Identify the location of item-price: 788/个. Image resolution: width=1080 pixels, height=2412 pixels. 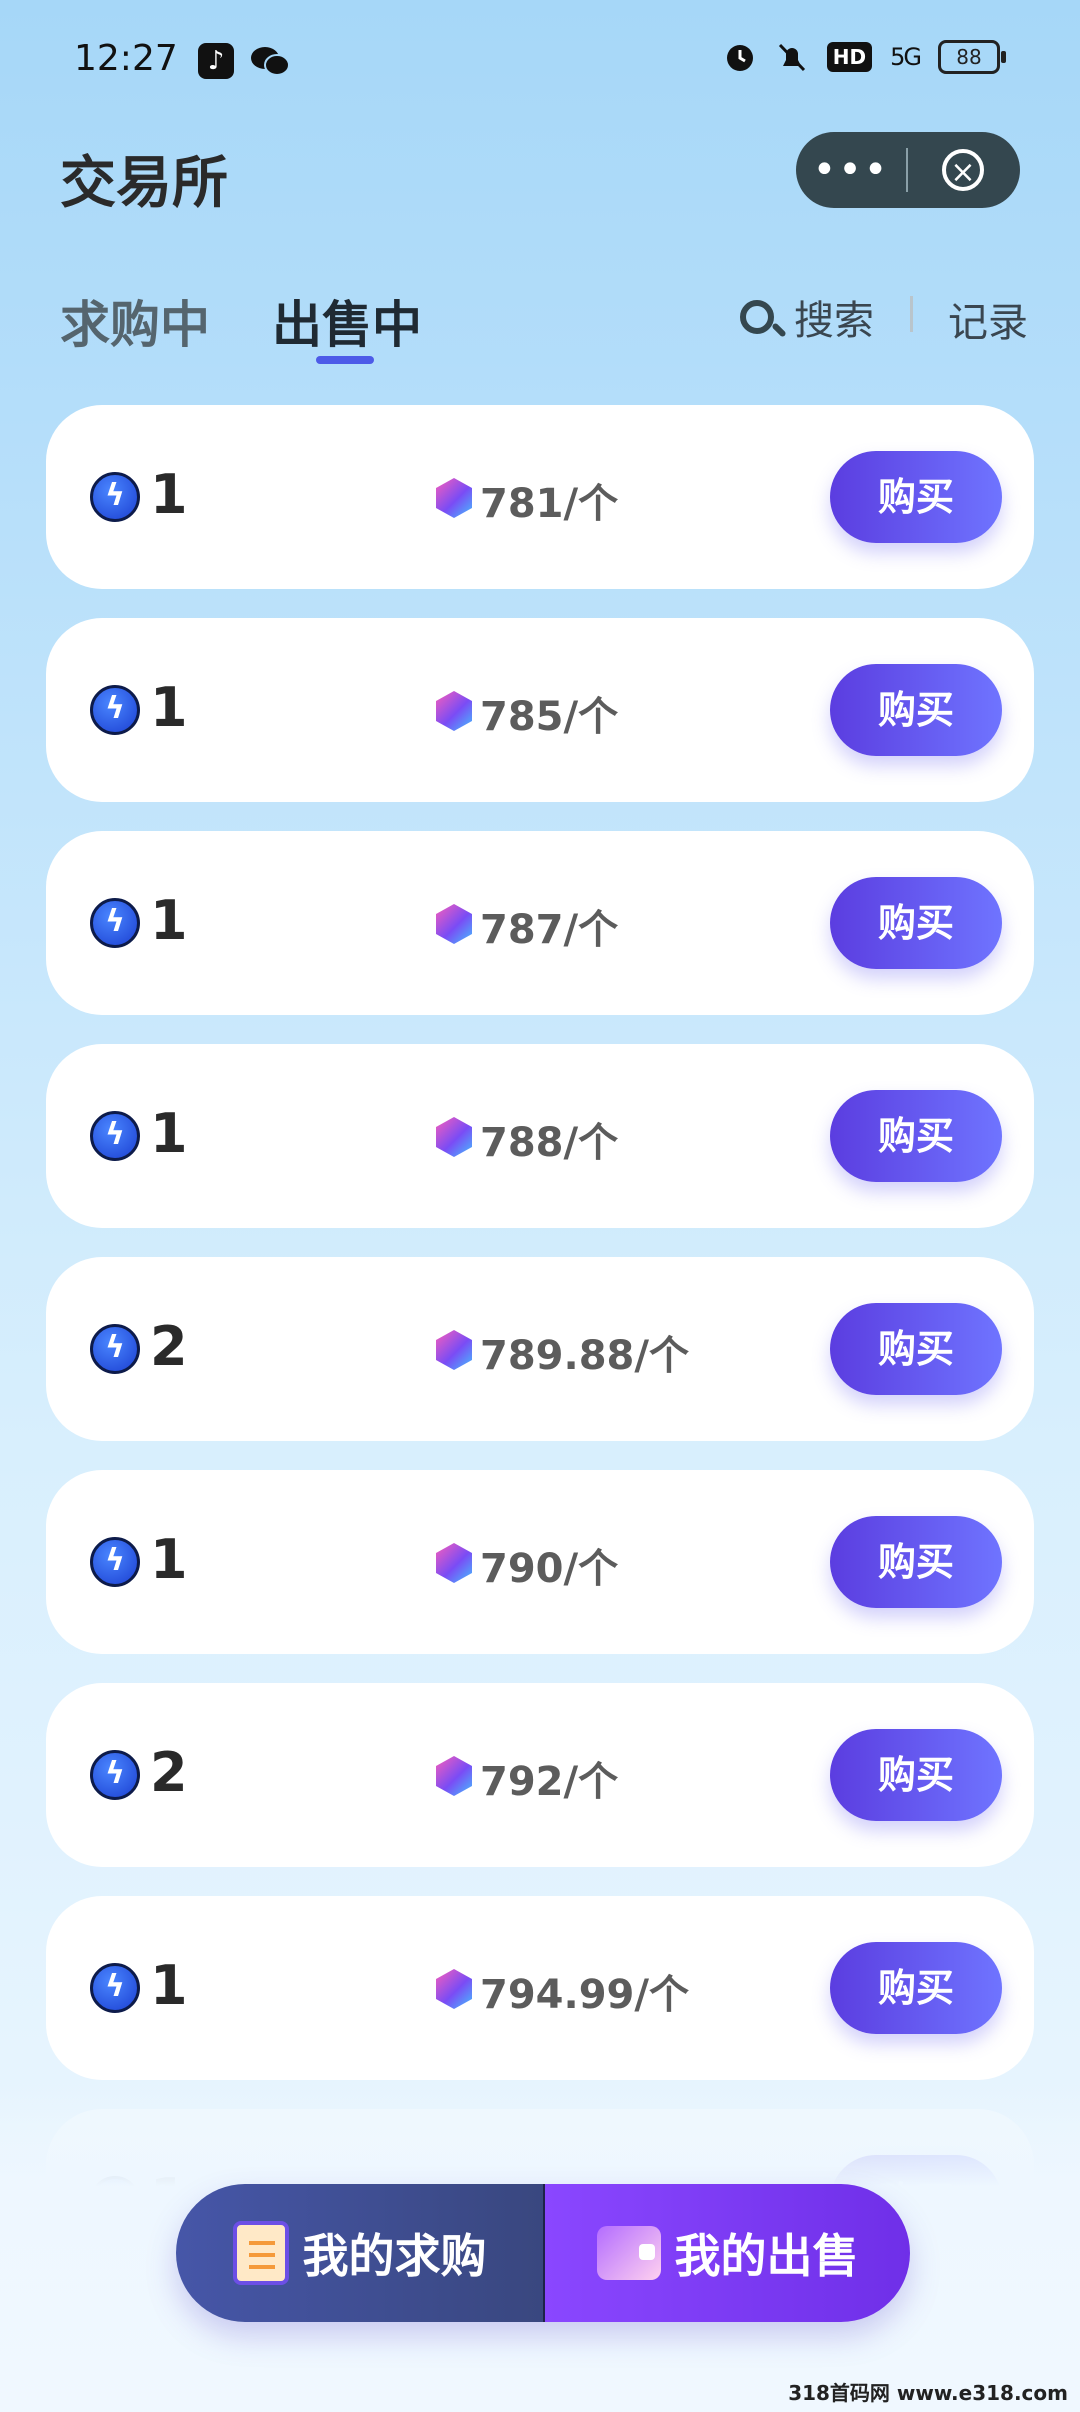
(549, 1143).